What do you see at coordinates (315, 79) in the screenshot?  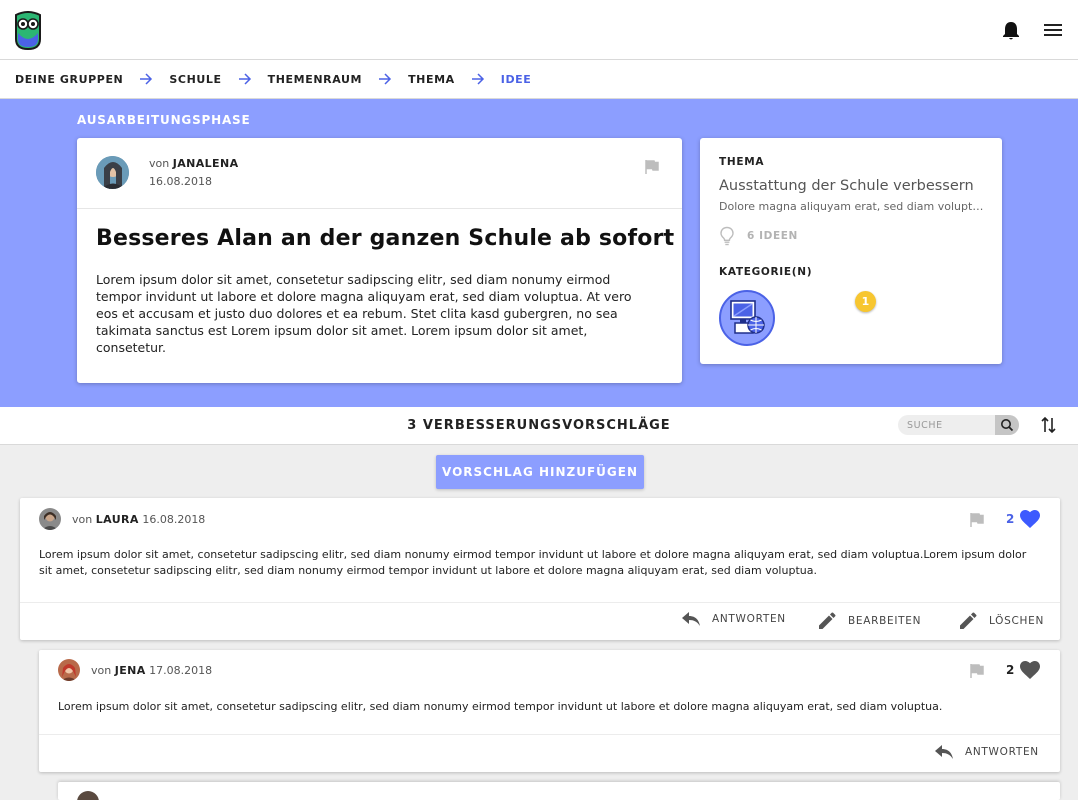 I see `breadcrumb-topic-room: THEMENRAUM` at bounding box center [315, 79].